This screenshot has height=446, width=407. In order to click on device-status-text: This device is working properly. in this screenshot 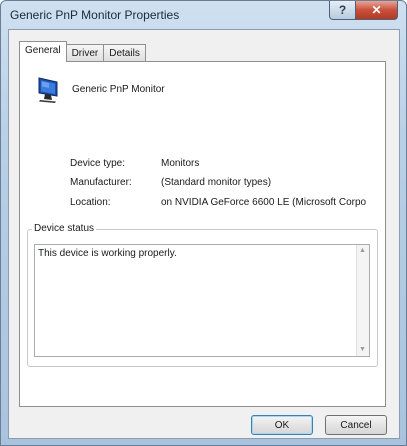, I will do `click(107, 253)`.